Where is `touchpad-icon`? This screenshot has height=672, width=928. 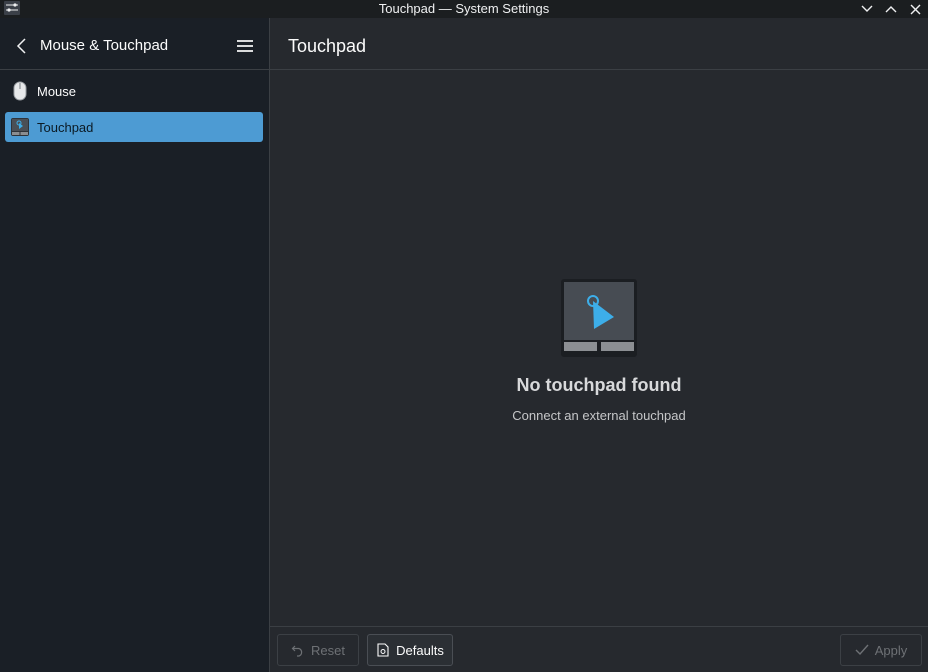
touchpad-icon is located at coordinates (20, 127).